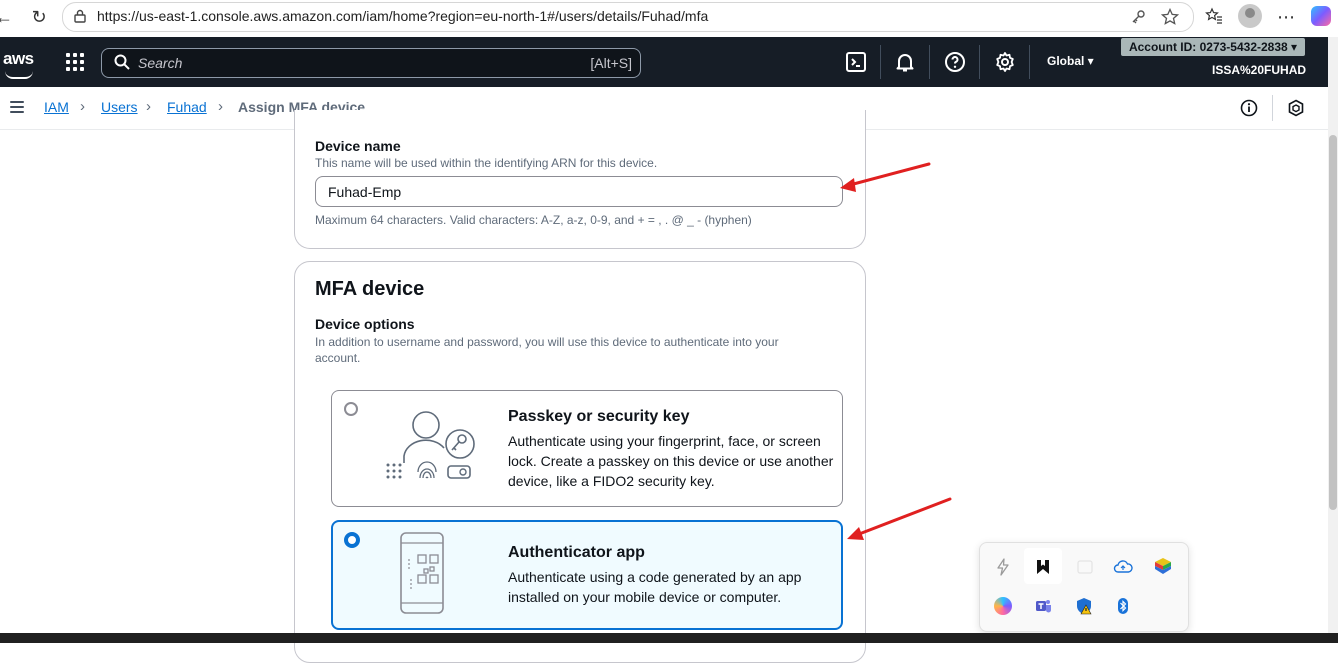 This screenshot has width=1338, height=663. I want to click on bookmark-app-icon, so click(1043, 567).